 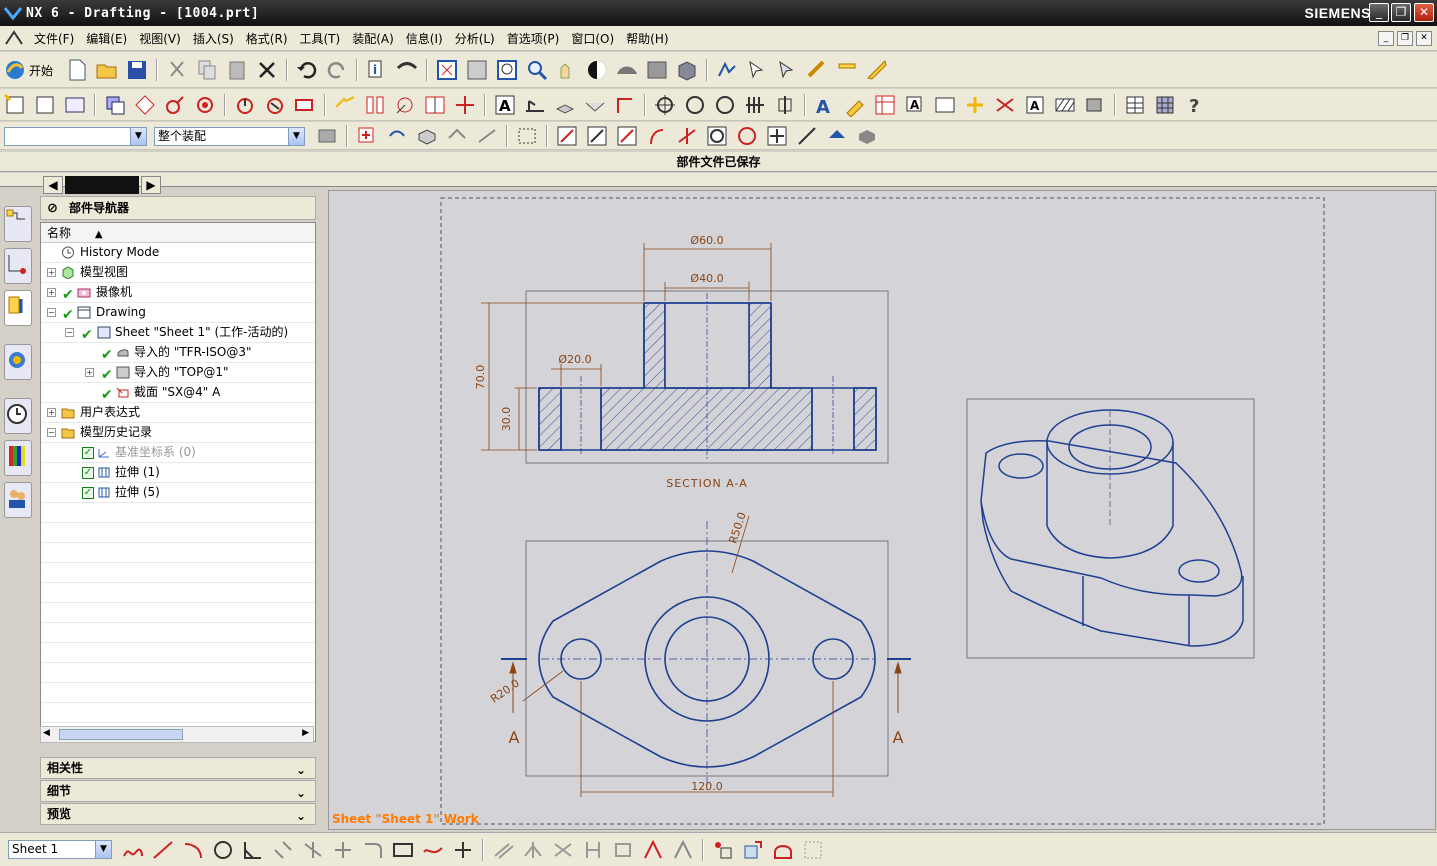 I want to click on snap-arc-icon, so click(x=657, y=136).